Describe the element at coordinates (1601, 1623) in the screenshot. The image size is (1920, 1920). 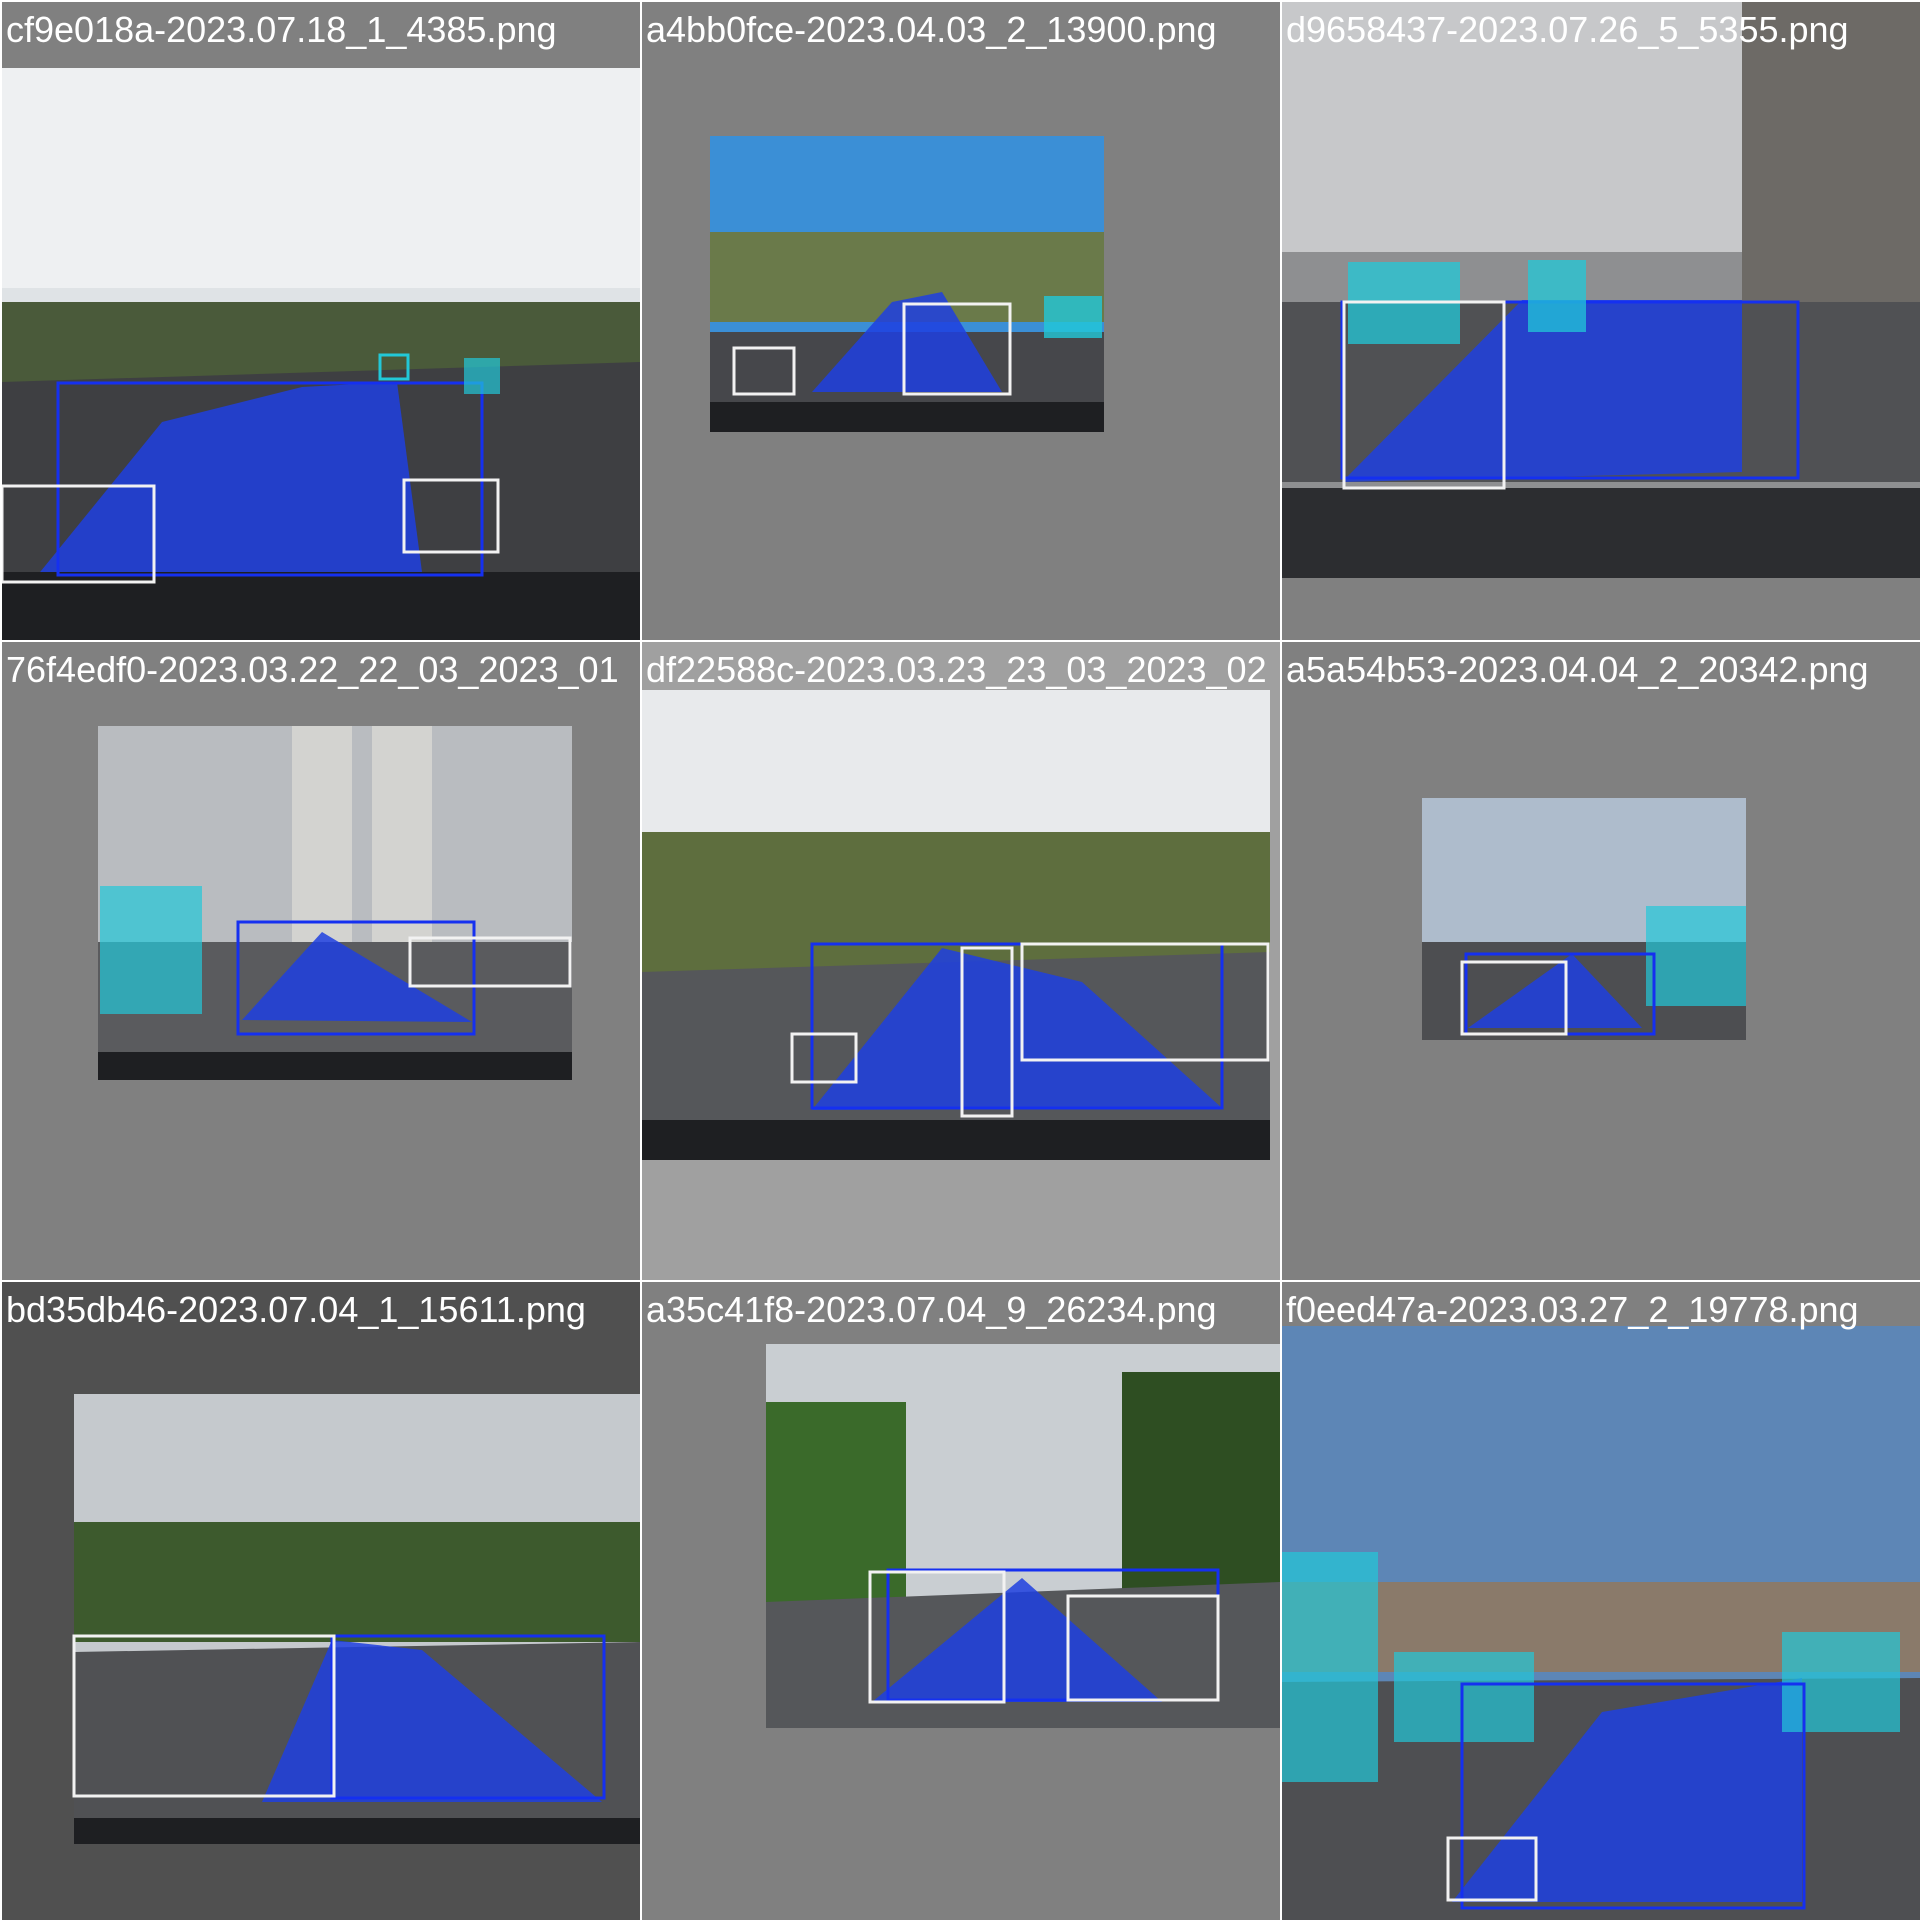
I see `tile-image-f0eed47a` at that location.